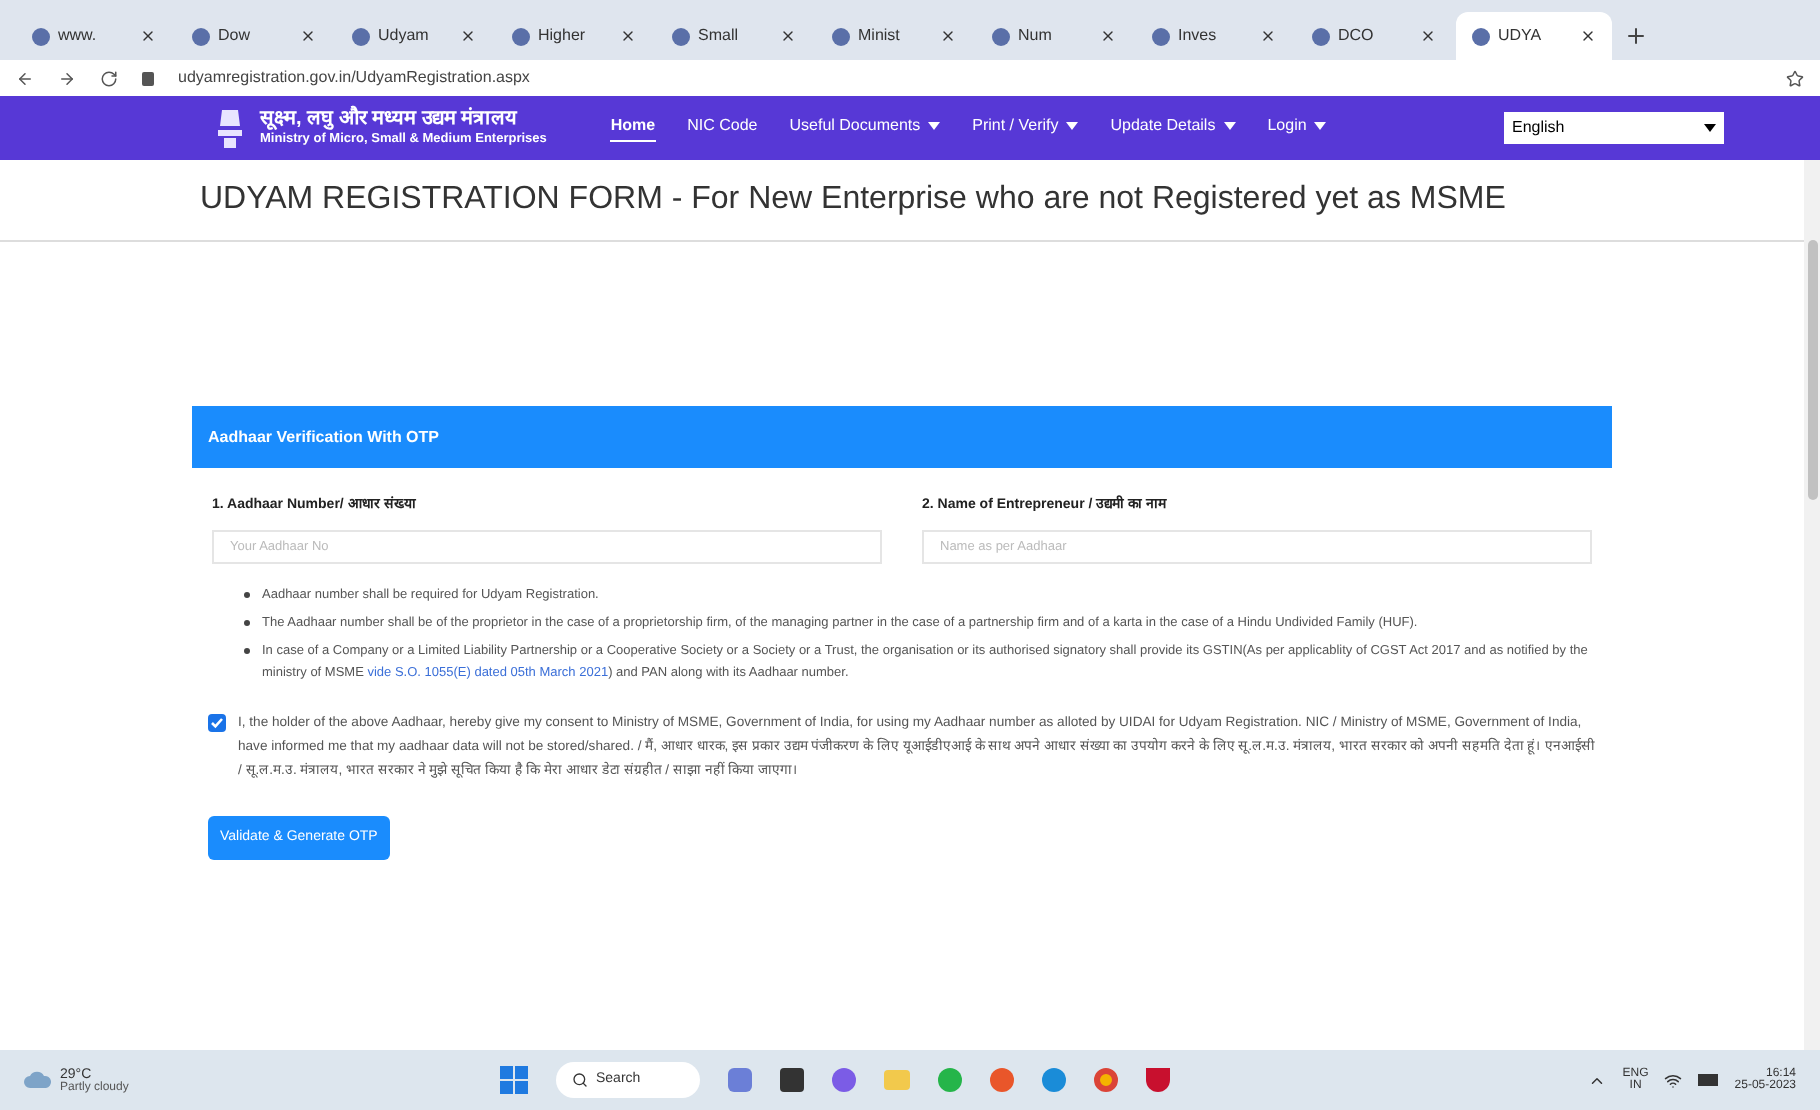 The width and height of the screenshot is (1820, 1110). Describe the element at coordinates (722, 128) in the screenshot. I see `nav-link: NIC Code` at that location.